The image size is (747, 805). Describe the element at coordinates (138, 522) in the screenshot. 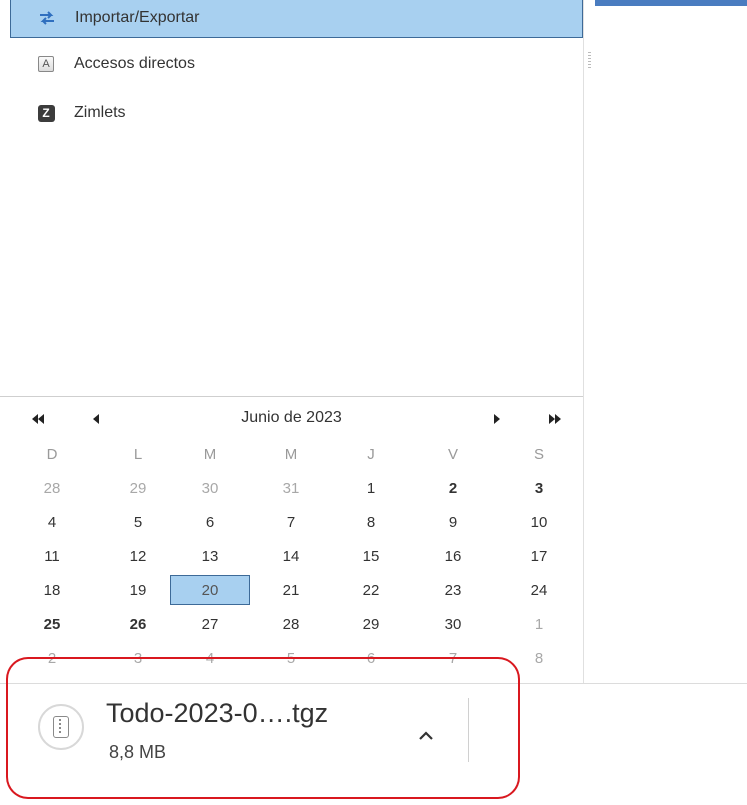

I see `calendar-day: 5` at that location.